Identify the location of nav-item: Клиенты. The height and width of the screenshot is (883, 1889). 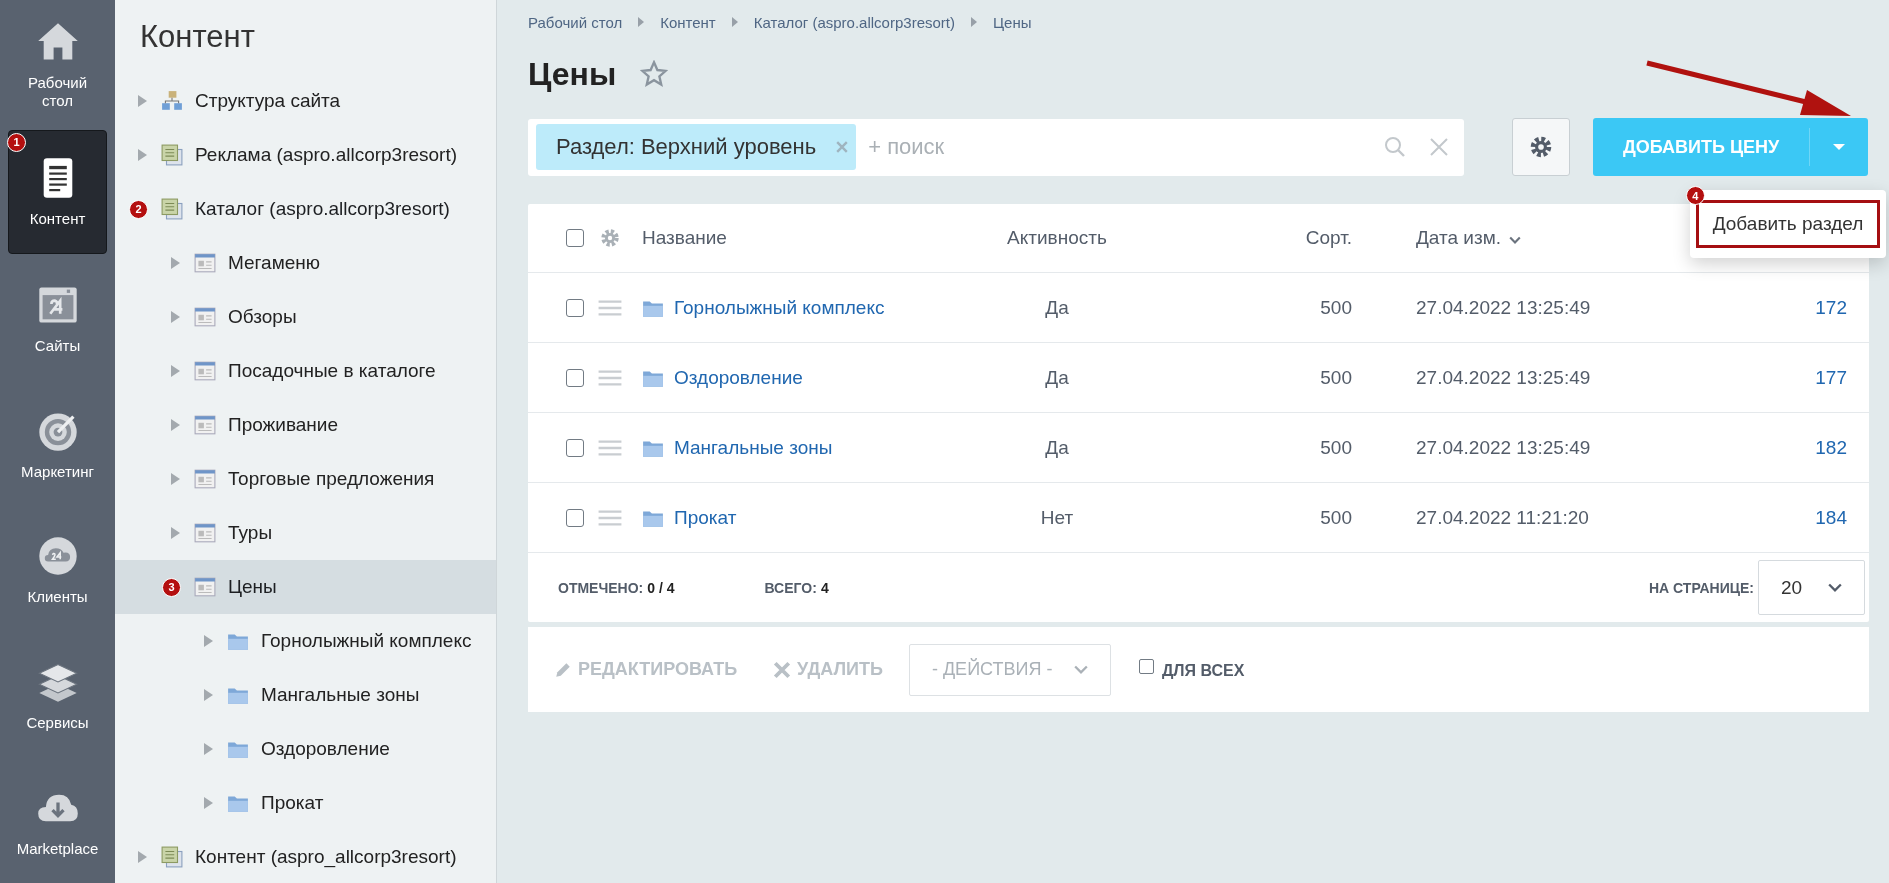
(57, 570).